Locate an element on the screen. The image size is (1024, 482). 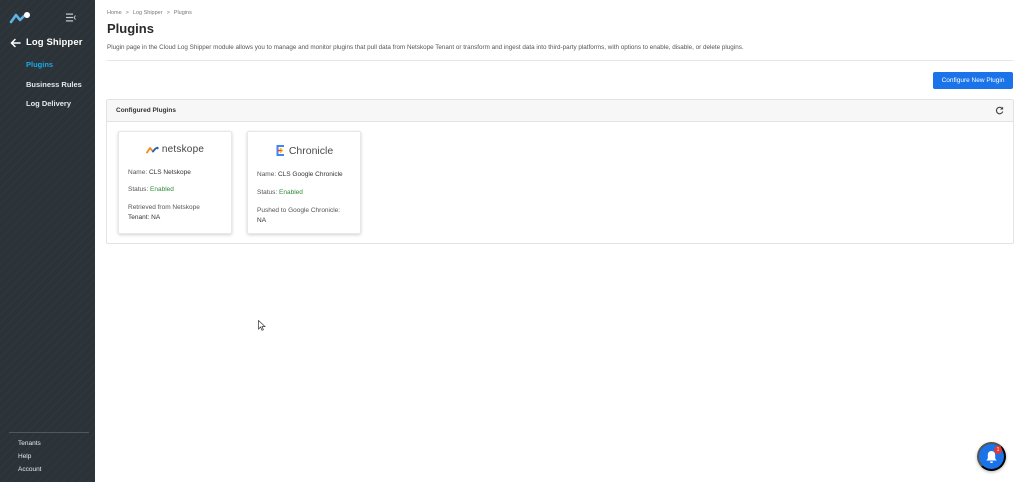
netskope-logo-icon is located at coordinates (21, 18).